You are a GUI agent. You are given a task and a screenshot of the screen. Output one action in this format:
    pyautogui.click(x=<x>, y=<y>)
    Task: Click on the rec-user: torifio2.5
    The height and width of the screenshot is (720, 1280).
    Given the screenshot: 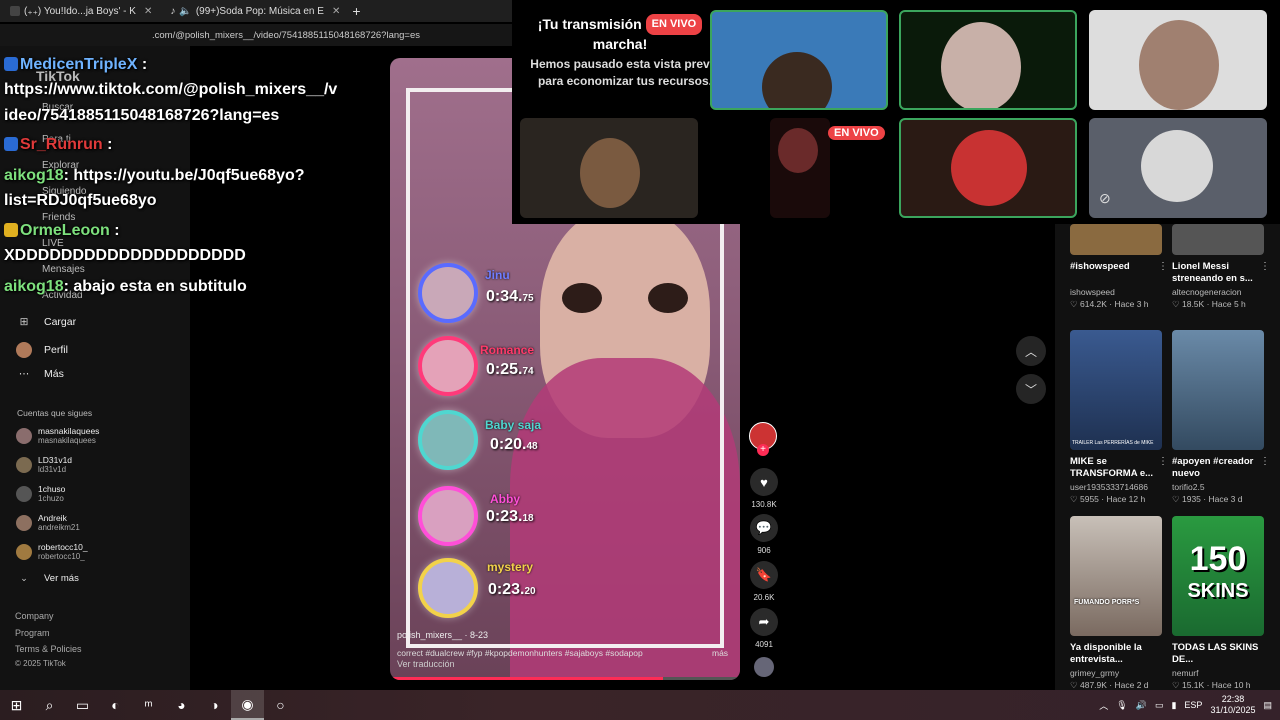 What is the action you would take?
    pyautogui.click(x=1188, y=487)
    